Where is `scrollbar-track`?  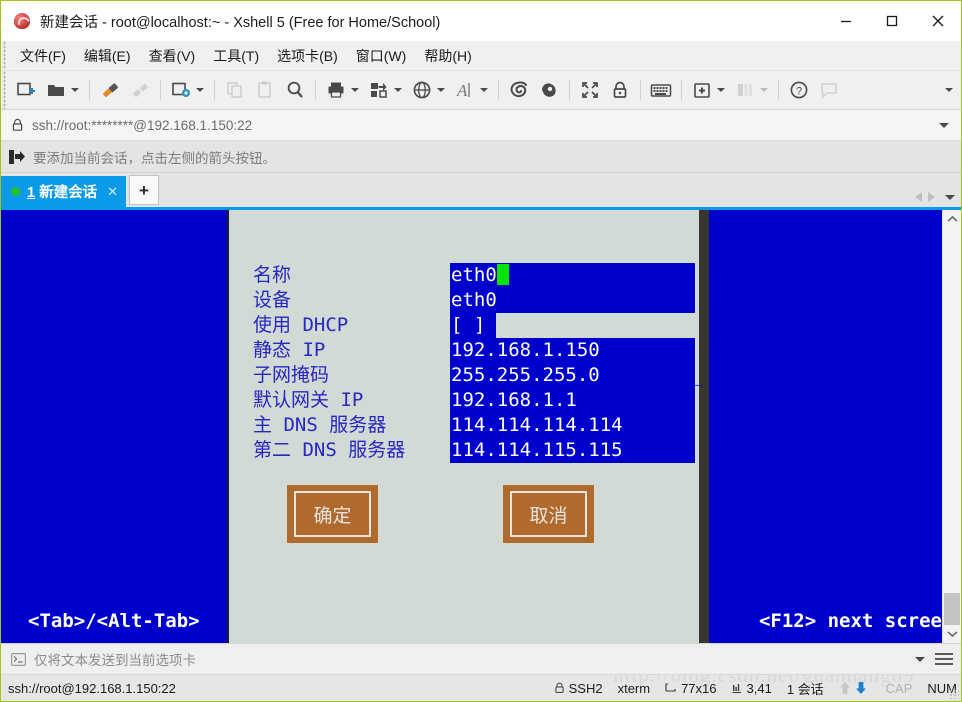
scrollbar-track is located at coordinates (952, 426).